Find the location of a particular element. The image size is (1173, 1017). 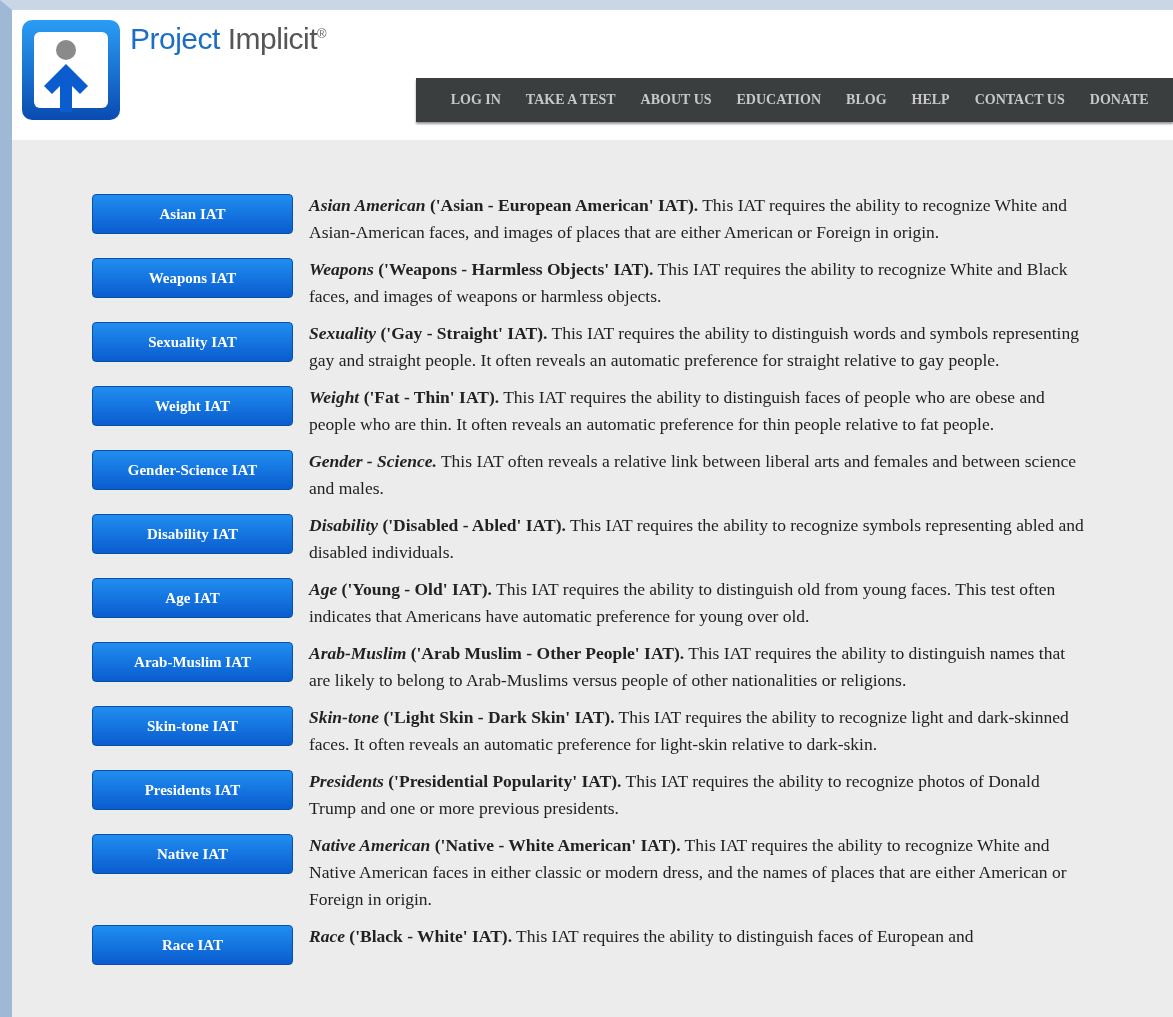

test-button: Native IAT is located at coordinates (192, 854).